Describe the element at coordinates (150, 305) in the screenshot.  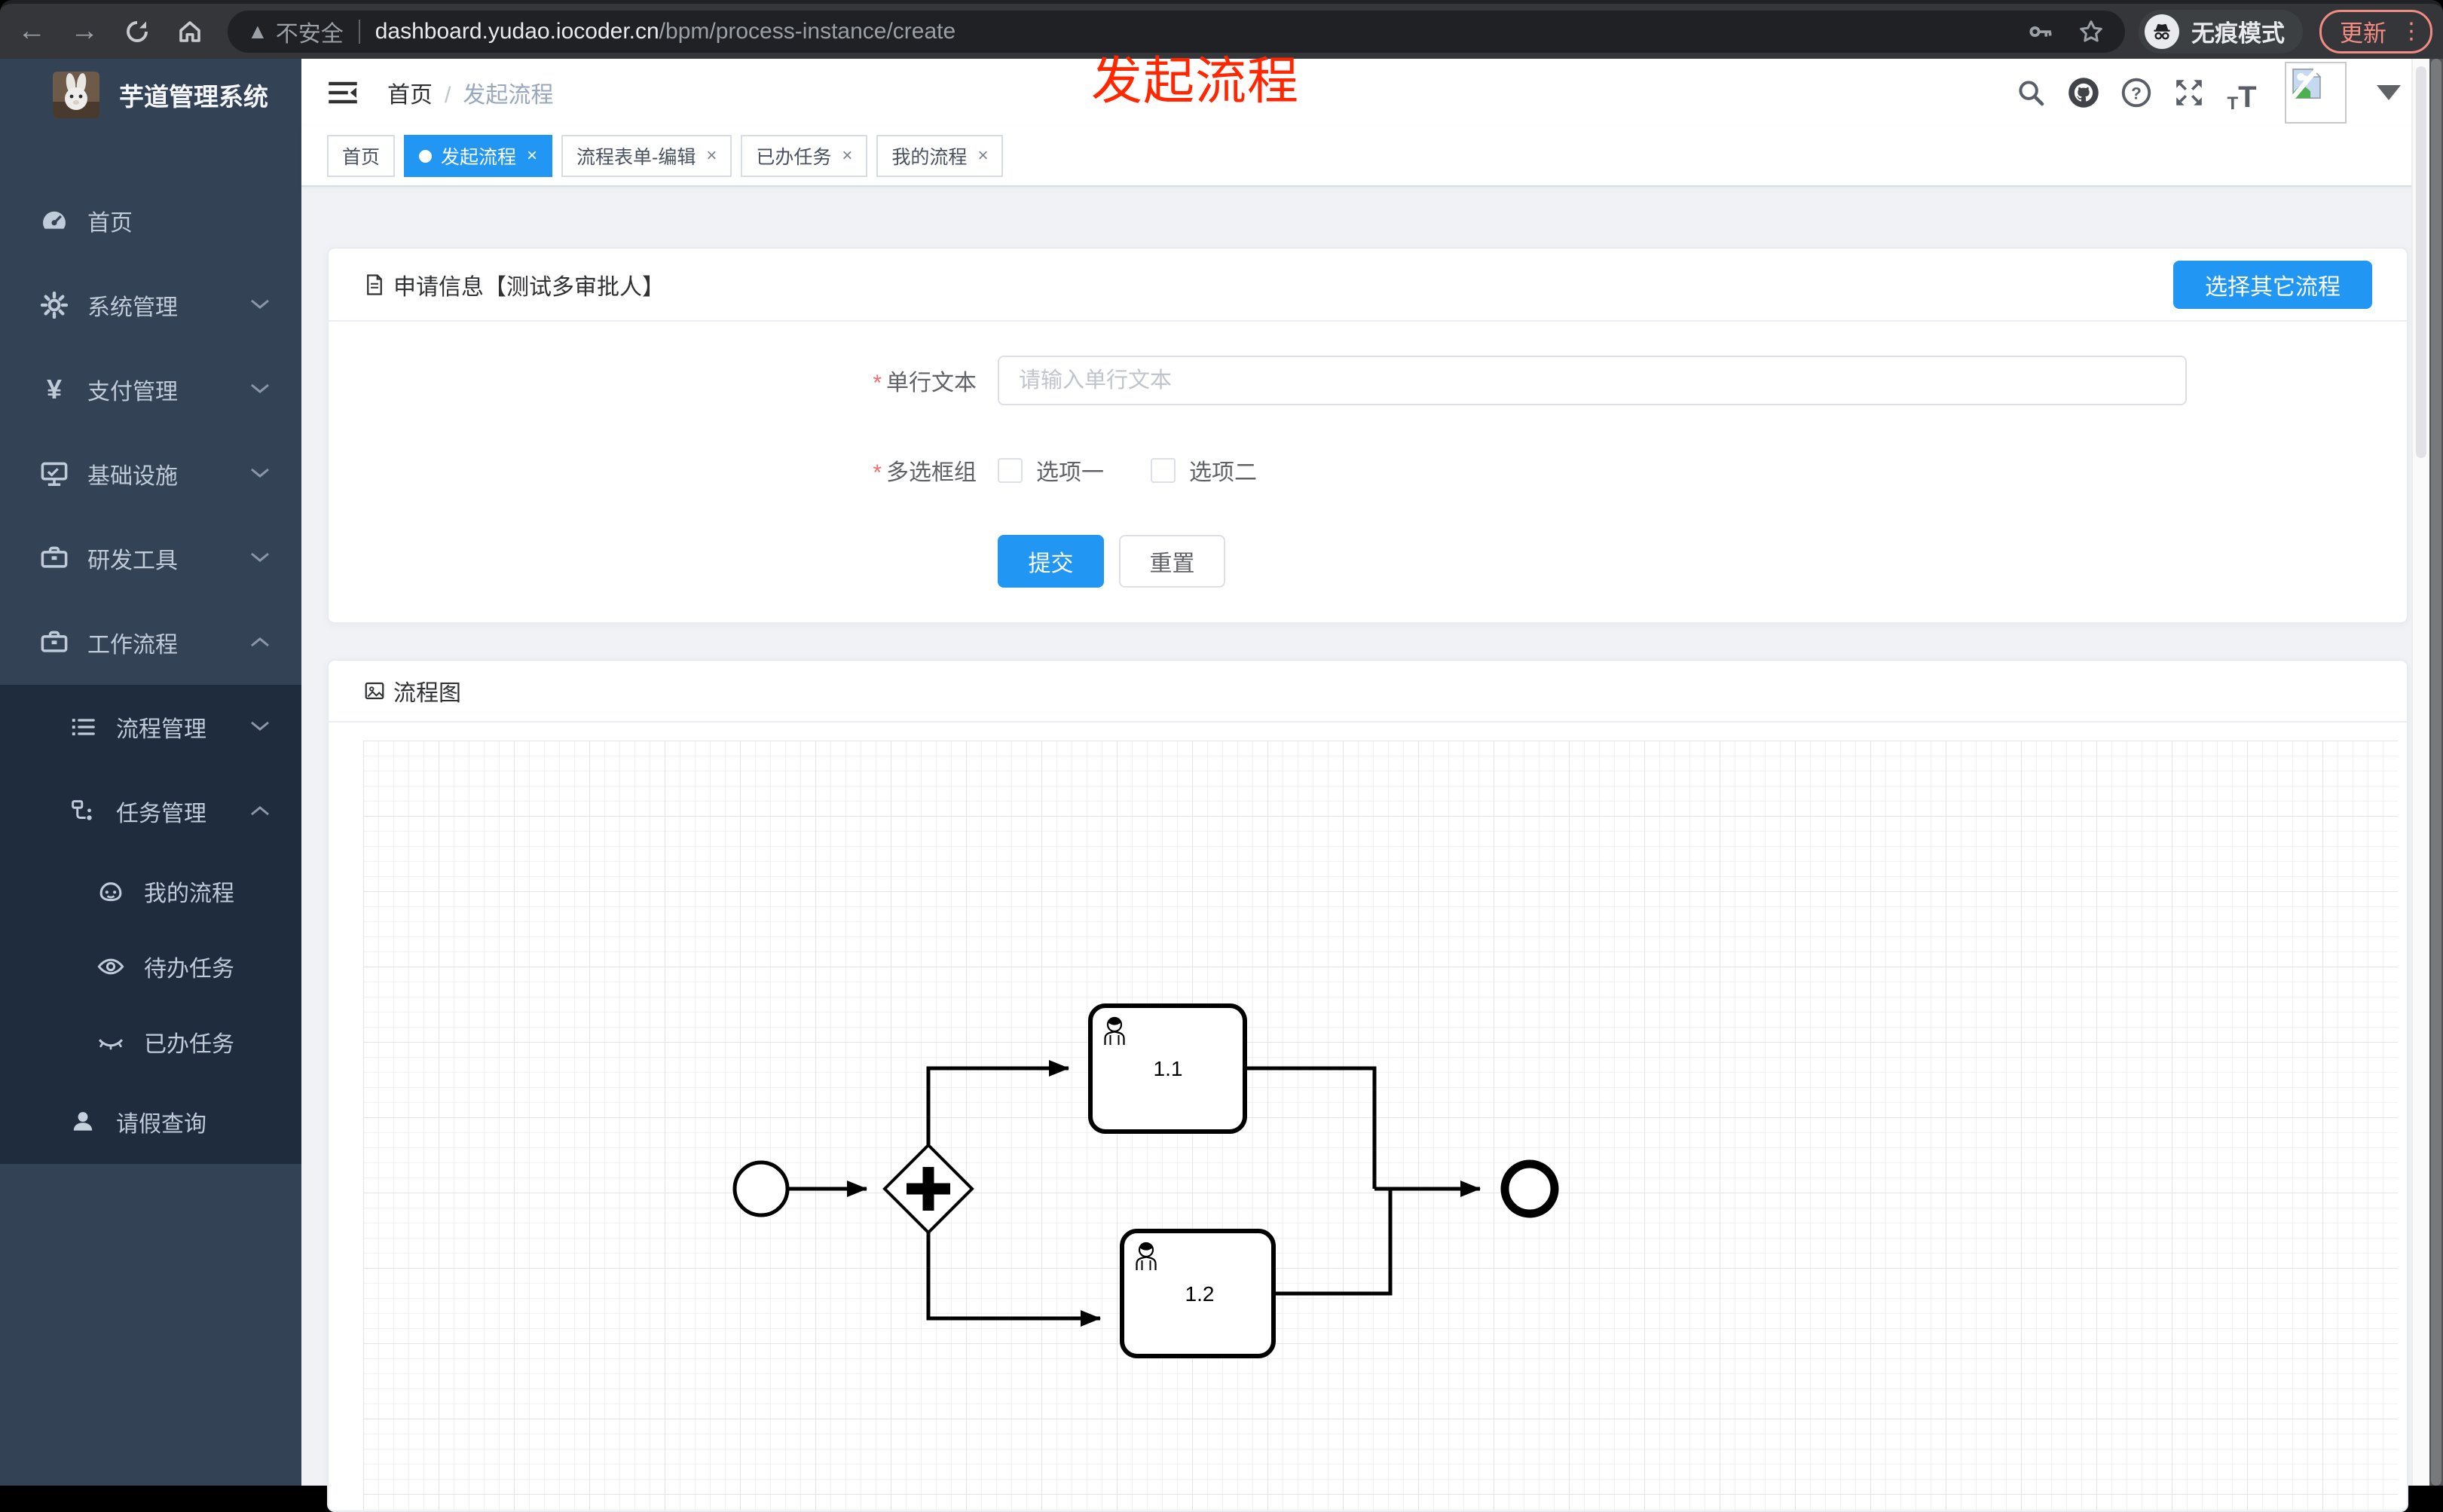
I see `sidebar-item-system: 系统管理` at that location.